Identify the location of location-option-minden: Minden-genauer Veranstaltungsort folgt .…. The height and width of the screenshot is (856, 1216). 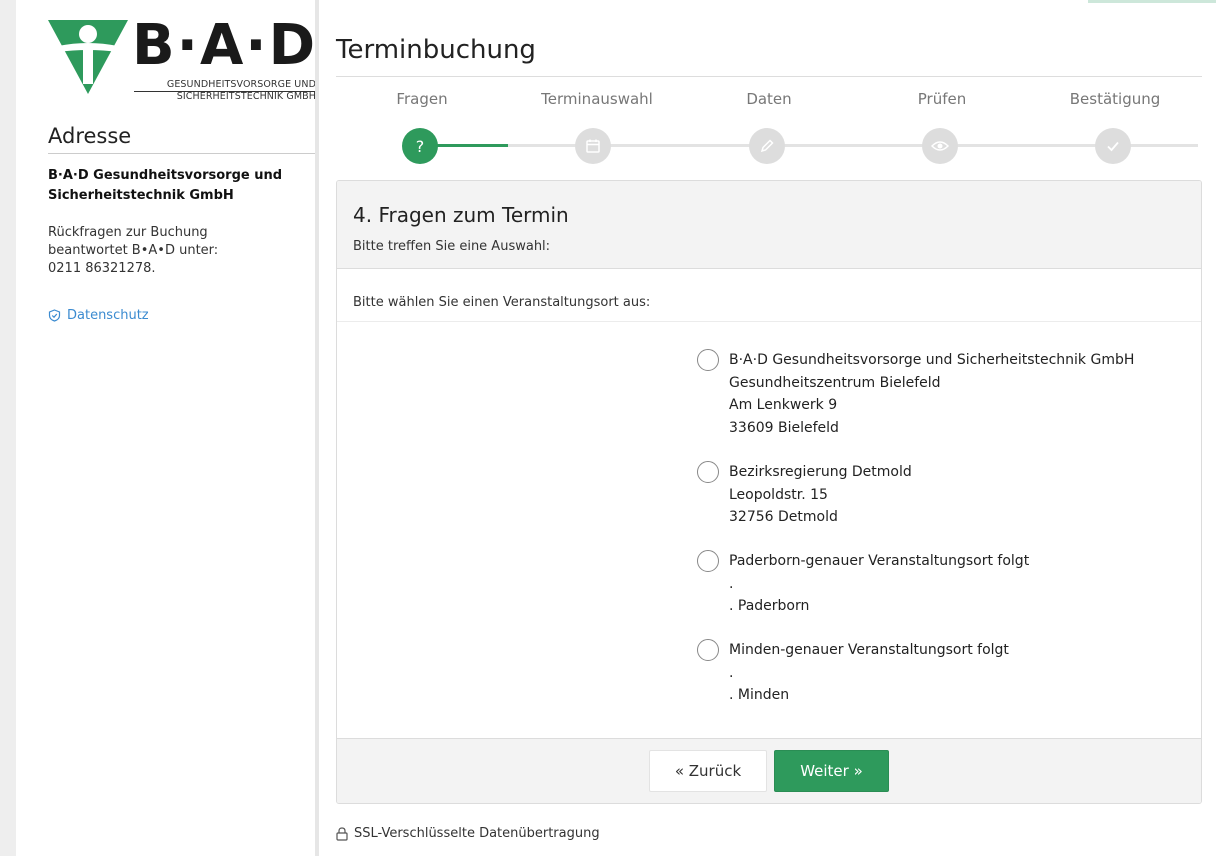
(853, 673).